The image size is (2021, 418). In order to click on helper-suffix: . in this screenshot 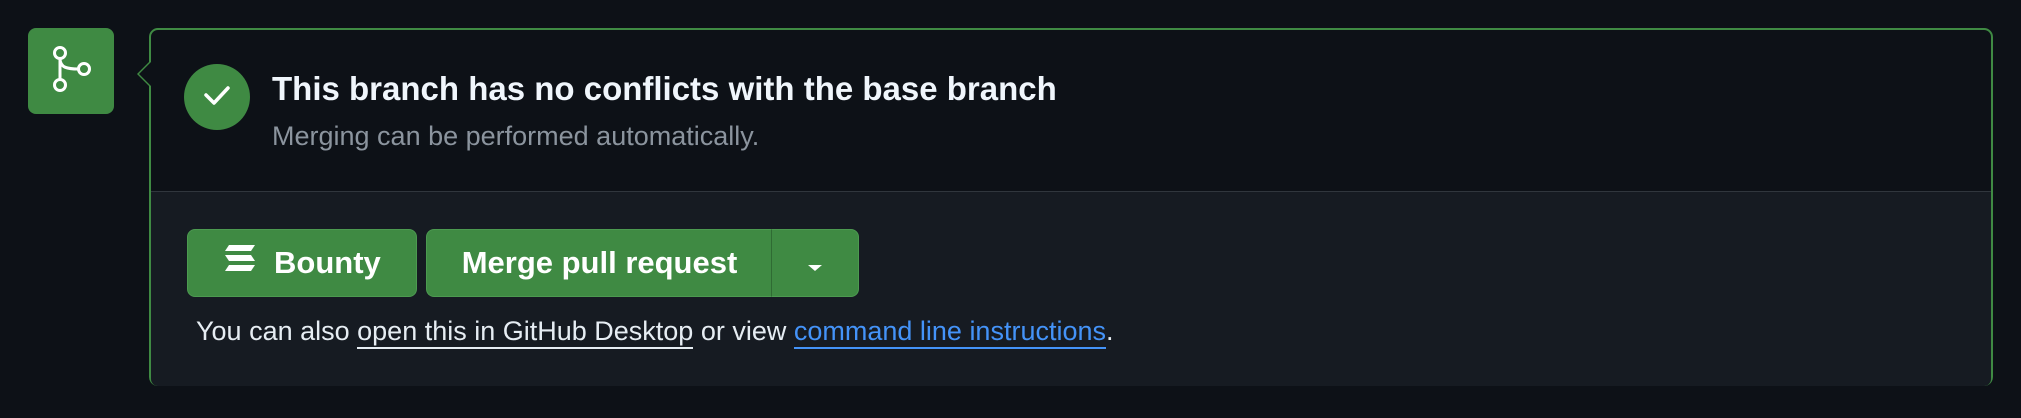, I will do `click(1110, 331)`.